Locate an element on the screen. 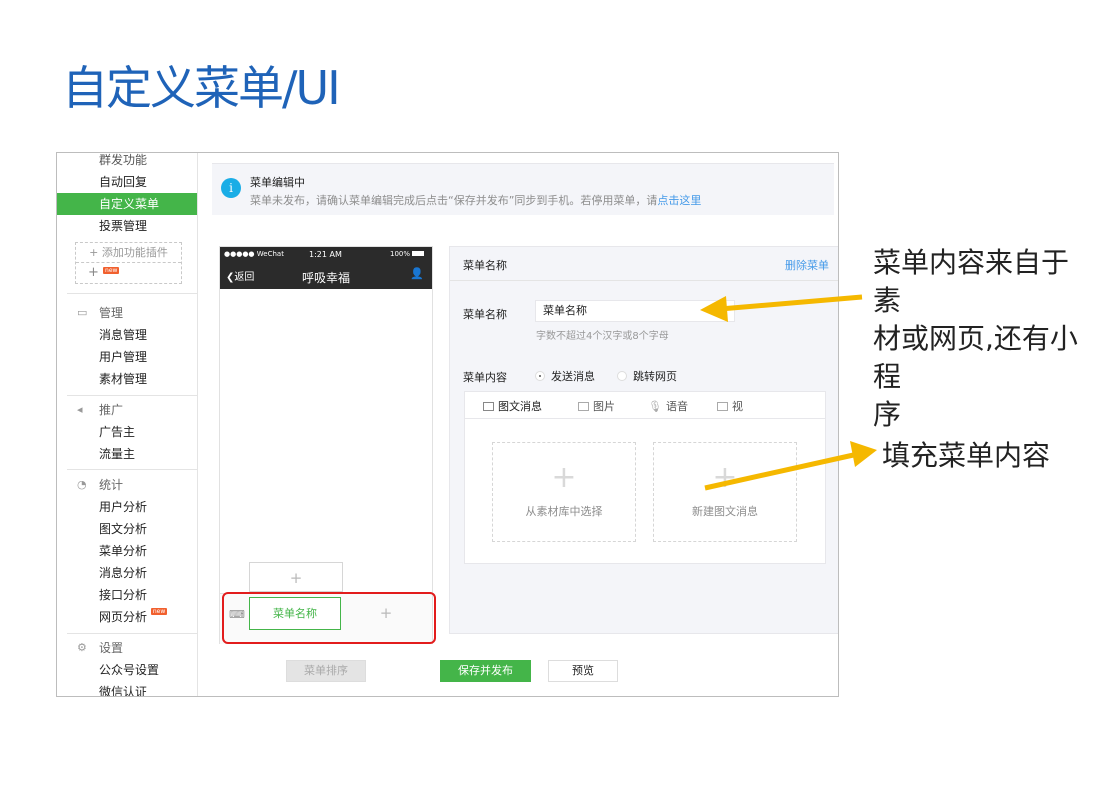  sidebar-item-menu-analytics: 菜单分析 is located at coordinates (127, 551).